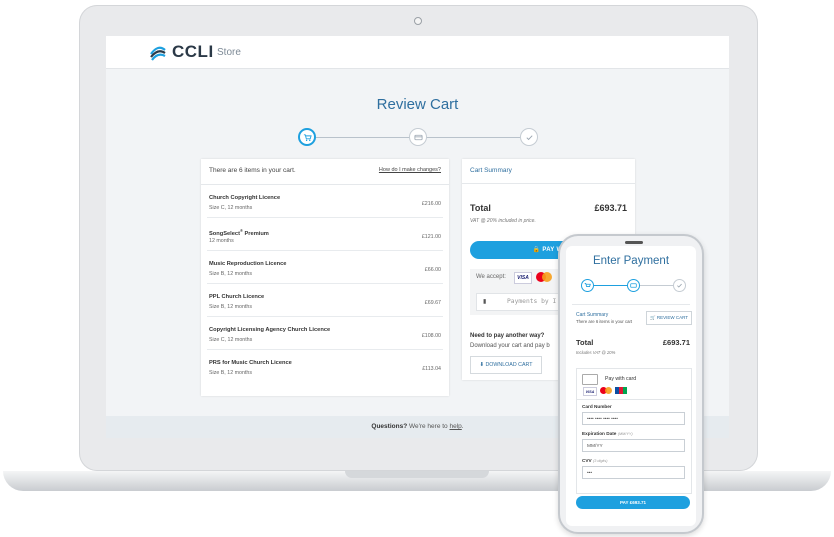 Image resolution: width=834 pixels, height=537 pixels. Describe the element at coordinates (529, 137) in the screenshot. I see `step-confirm-icon` at that location.